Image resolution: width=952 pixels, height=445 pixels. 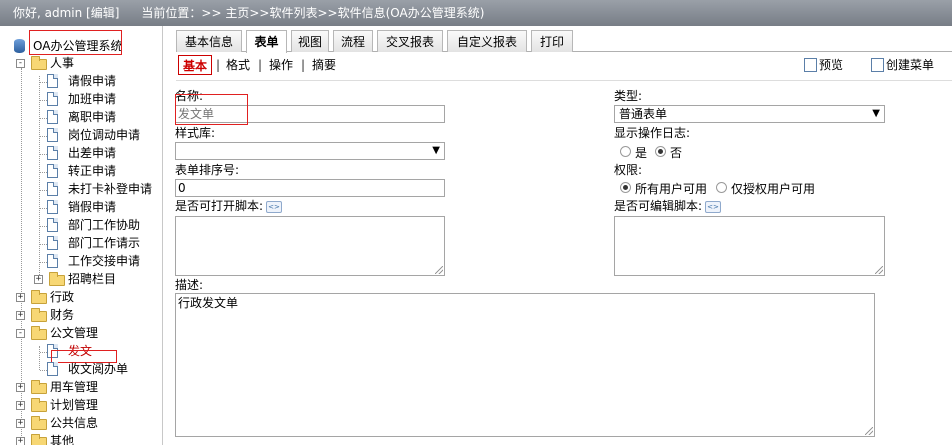 What do you see at coordinates (92, 153) in the screenshot?
I see `tree-item-label: 出差申请` at bounding box center [92, 153].